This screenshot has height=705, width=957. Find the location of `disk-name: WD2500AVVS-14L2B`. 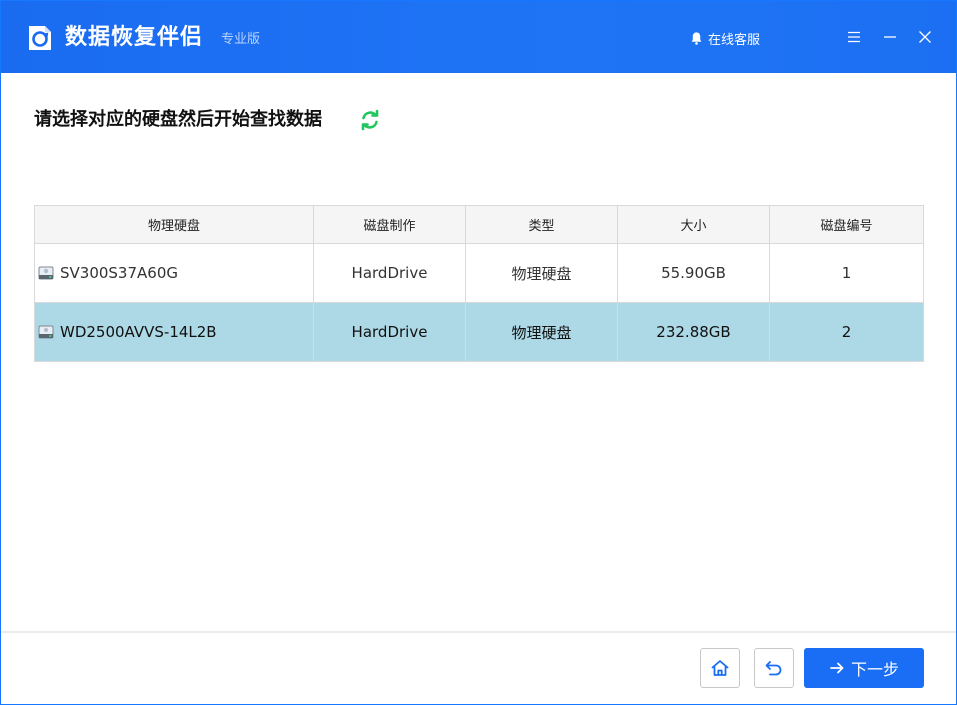

disk-name: WD2500AVVS-14L2B is located at coordinates (138, 332).